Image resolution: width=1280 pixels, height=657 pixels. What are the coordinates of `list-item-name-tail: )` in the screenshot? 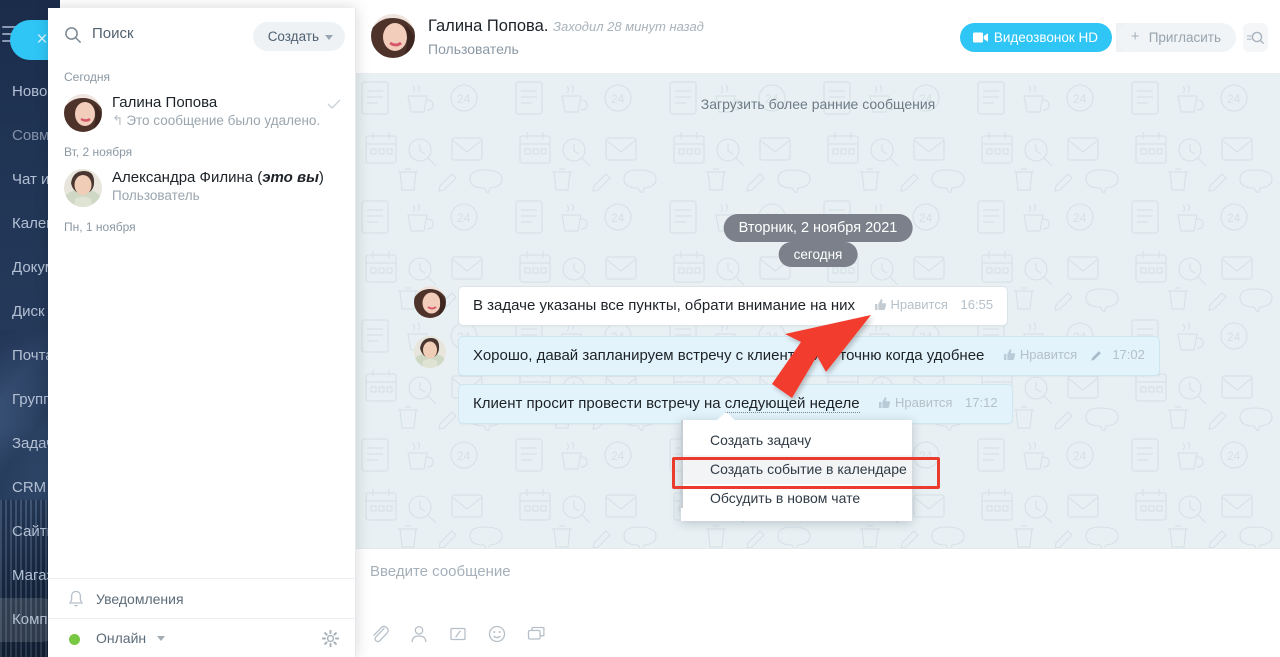 It's located at (321, 177).